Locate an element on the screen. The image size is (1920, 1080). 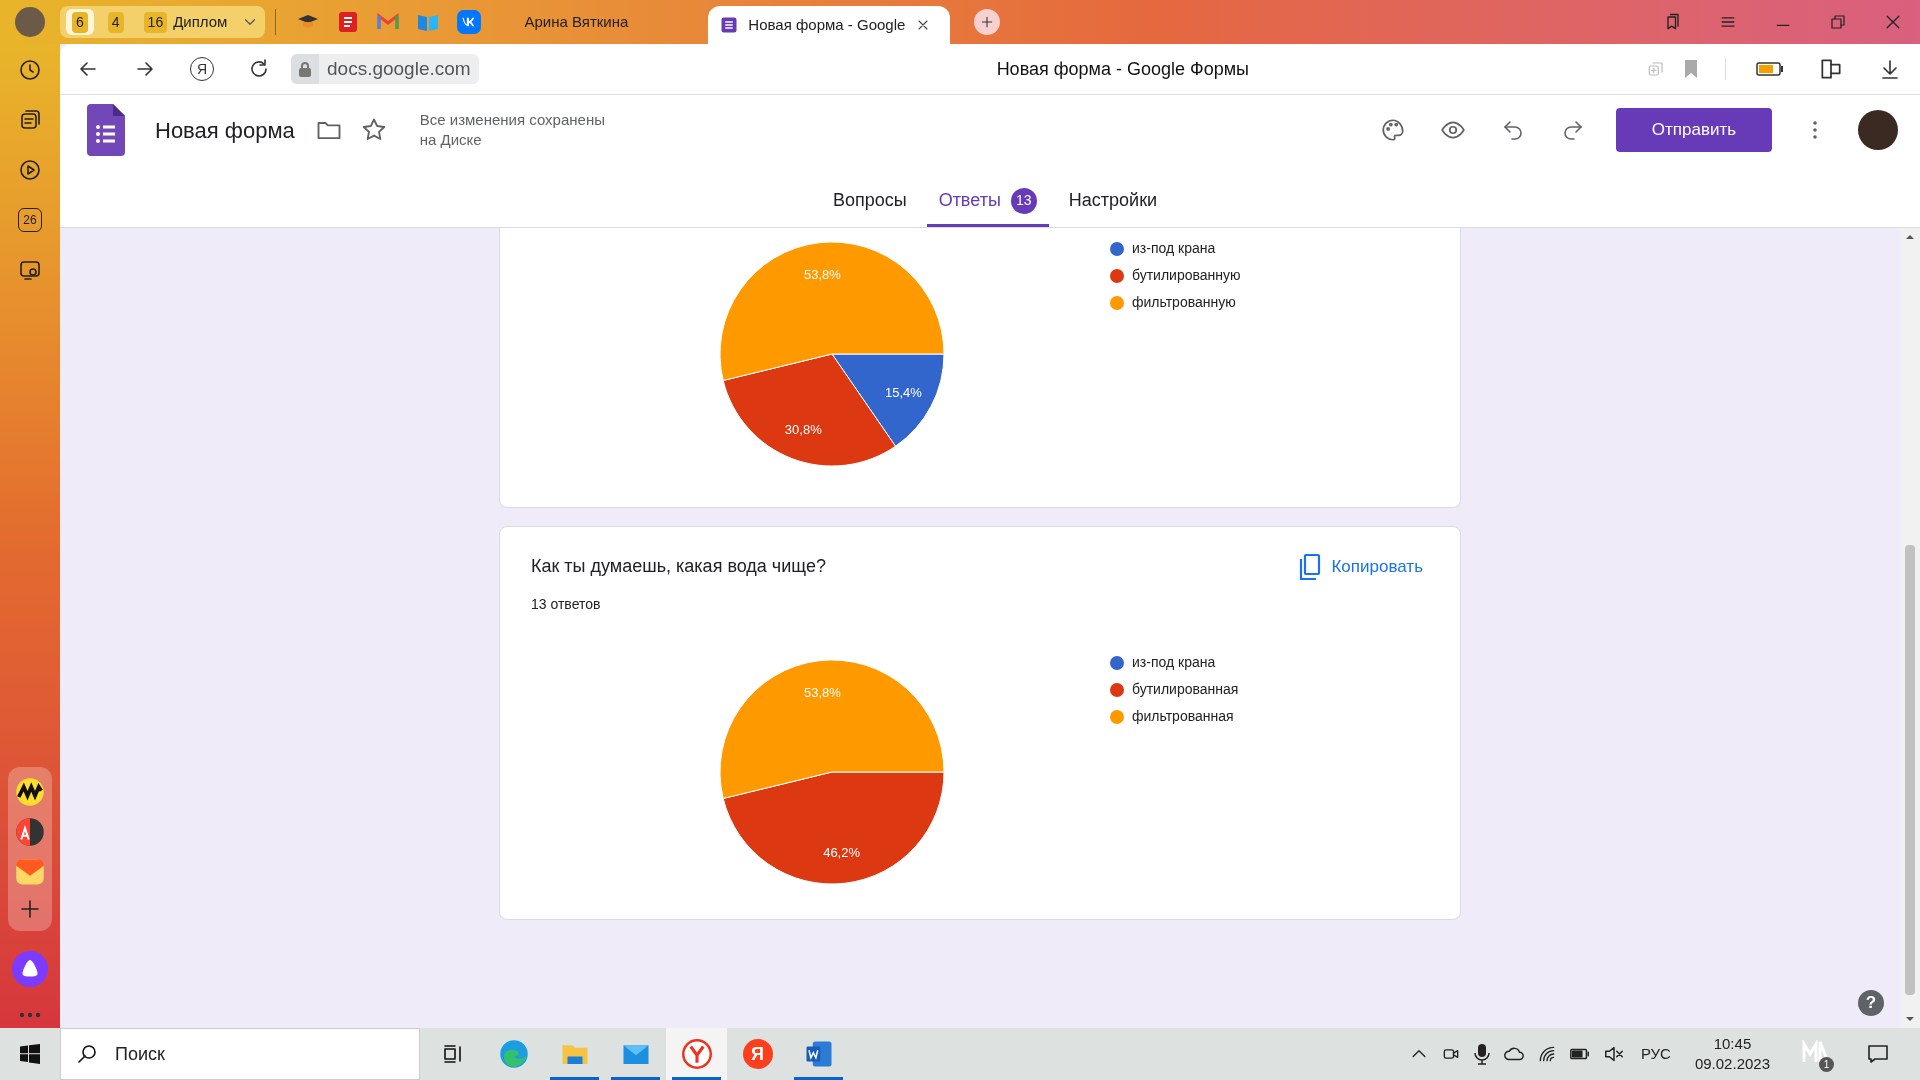
tab-group-chip: 16 Диплом is located at coordinates (185, 22).